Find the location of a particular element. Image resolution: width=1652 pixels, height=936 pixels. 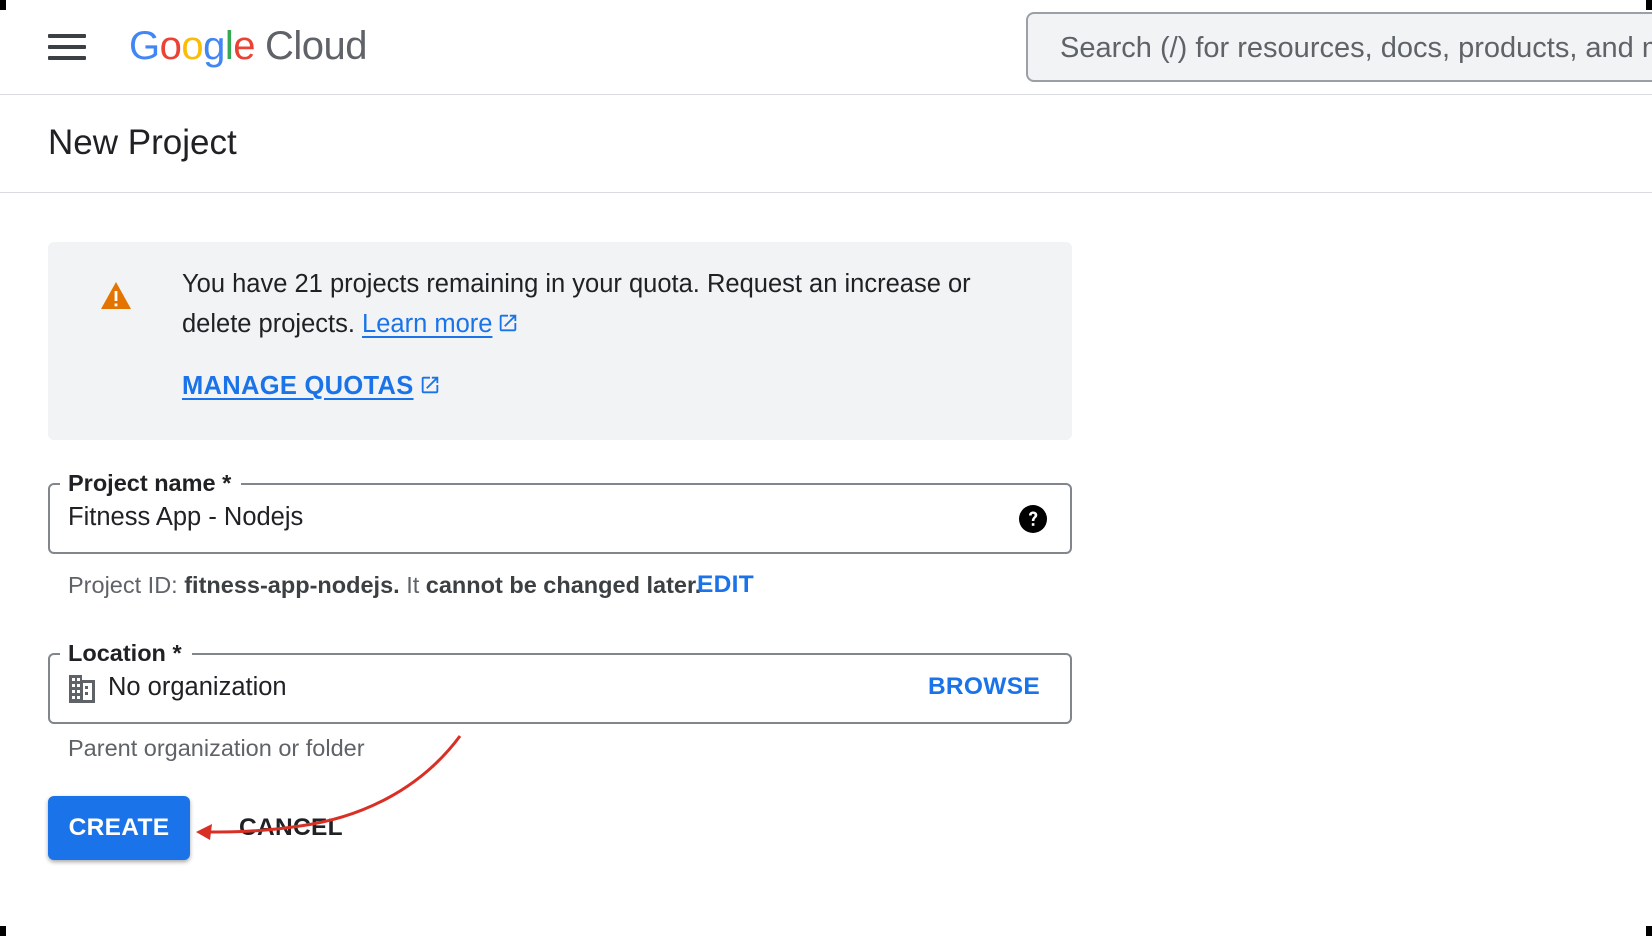

project-name-field: Project name * is located at coordinates (560, 511).